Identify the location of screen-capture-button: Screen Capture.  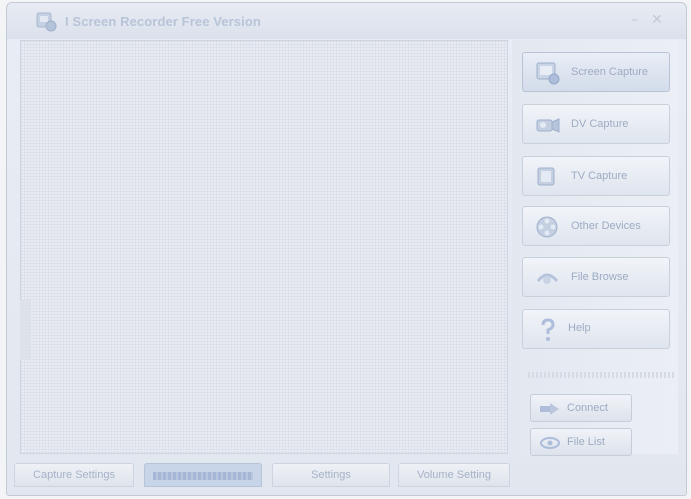
(596, 72).